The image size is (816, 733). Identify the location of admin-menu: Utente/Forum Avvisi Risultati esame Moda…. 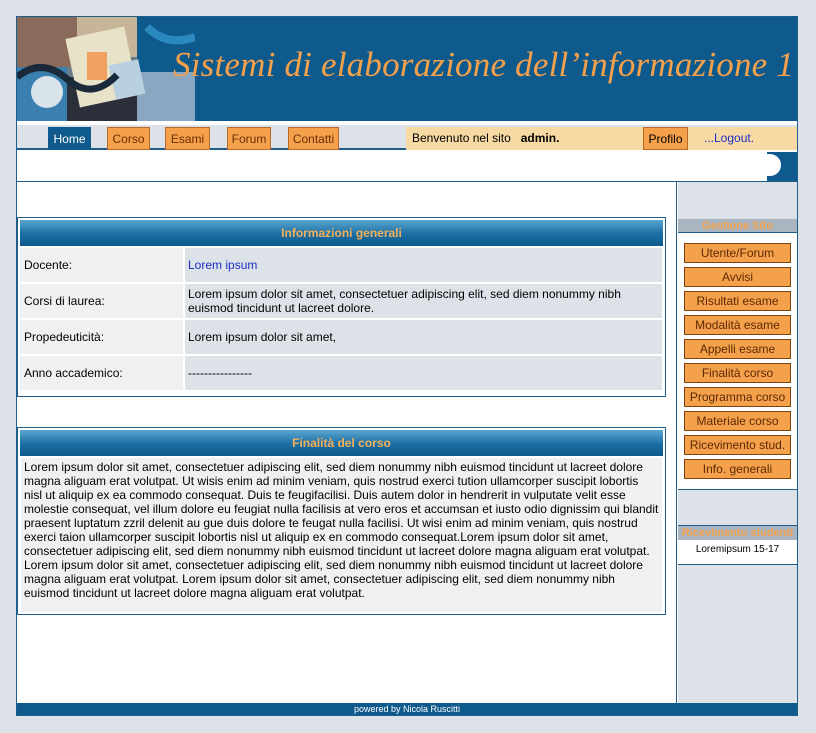
(737, 361).